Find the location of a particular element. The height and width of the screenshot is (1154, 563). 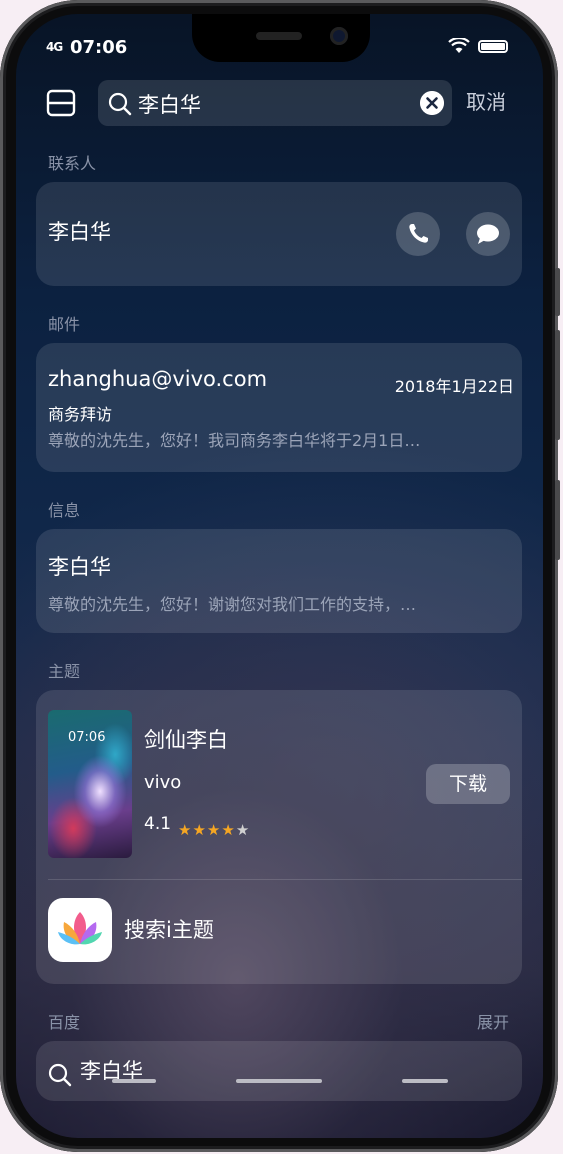

email-date: 2018年1月22日 is located at coordinates (454, 386).